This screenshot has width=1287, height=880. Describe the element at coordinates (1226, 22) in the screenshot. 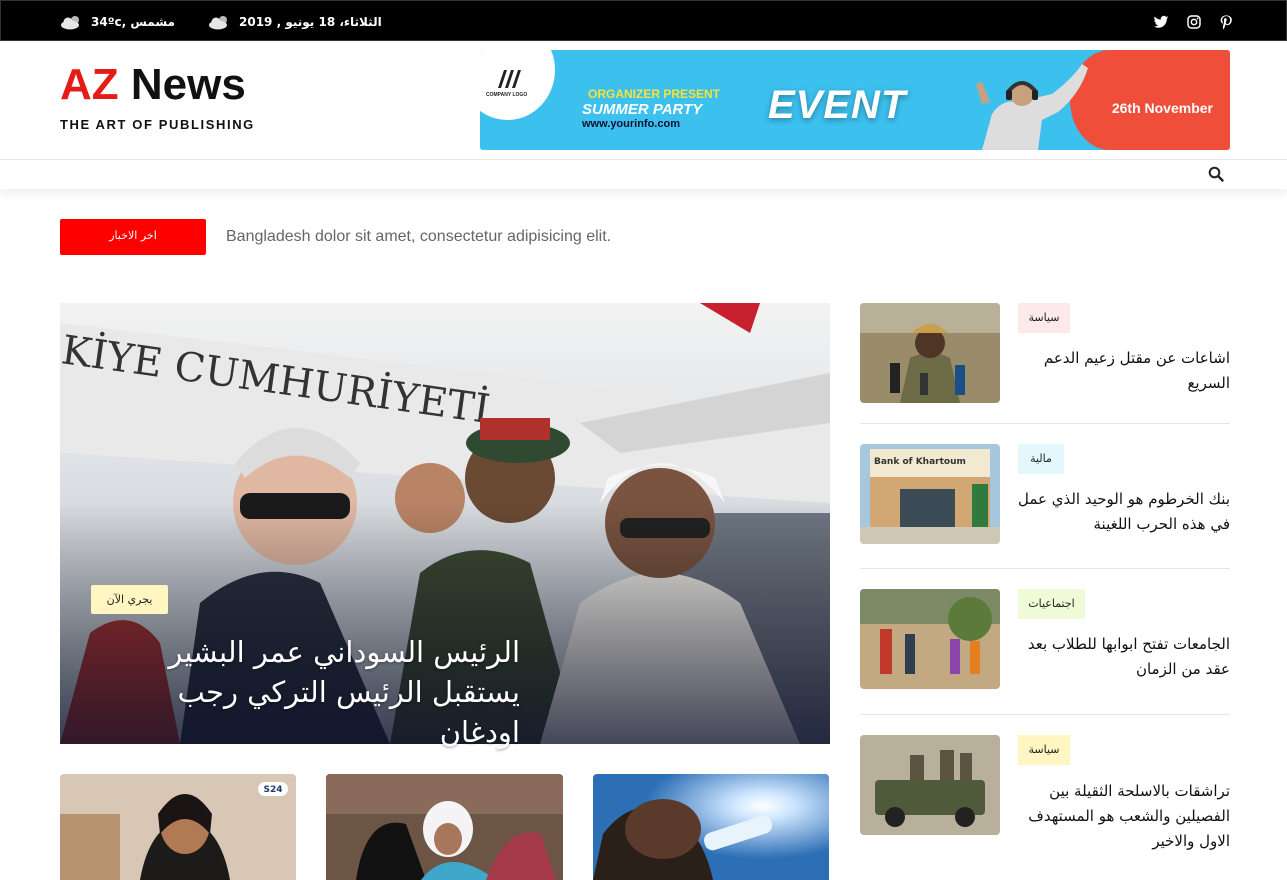

I see `pinterest-icon` at that location.